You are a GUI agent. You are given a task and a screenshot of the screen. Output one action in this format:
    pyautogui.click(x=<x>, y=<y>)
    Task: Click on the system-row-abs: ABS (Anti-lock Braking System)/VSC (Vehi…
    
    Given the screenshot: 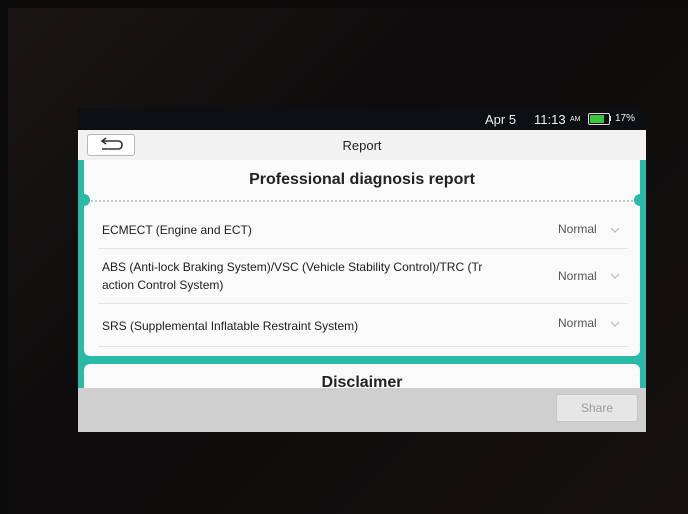 What is the action you would take?
    pyautogui.click(x=363, y=276)
    